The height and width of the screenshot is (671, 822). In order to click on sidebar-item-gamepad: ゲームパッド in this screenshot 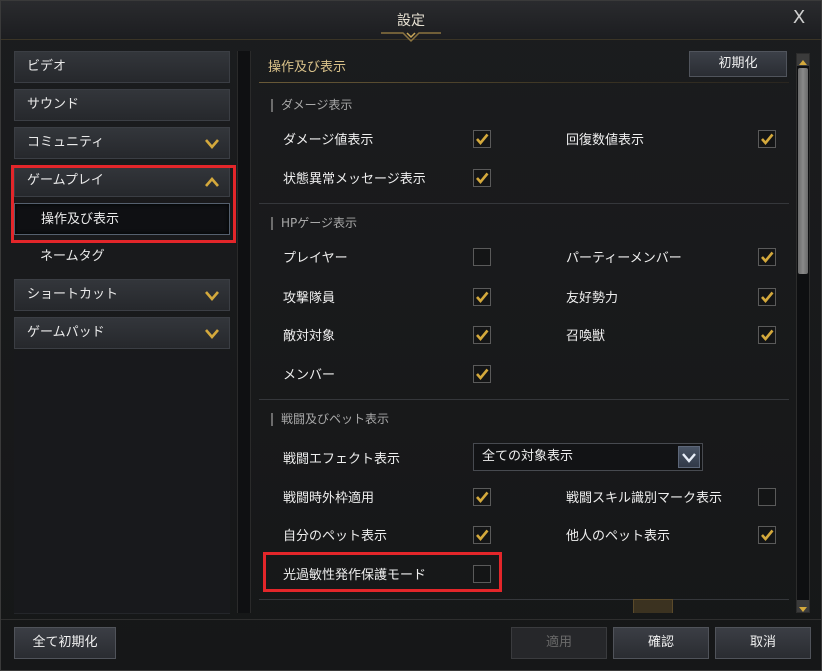, I will do `click(122, 333)`.